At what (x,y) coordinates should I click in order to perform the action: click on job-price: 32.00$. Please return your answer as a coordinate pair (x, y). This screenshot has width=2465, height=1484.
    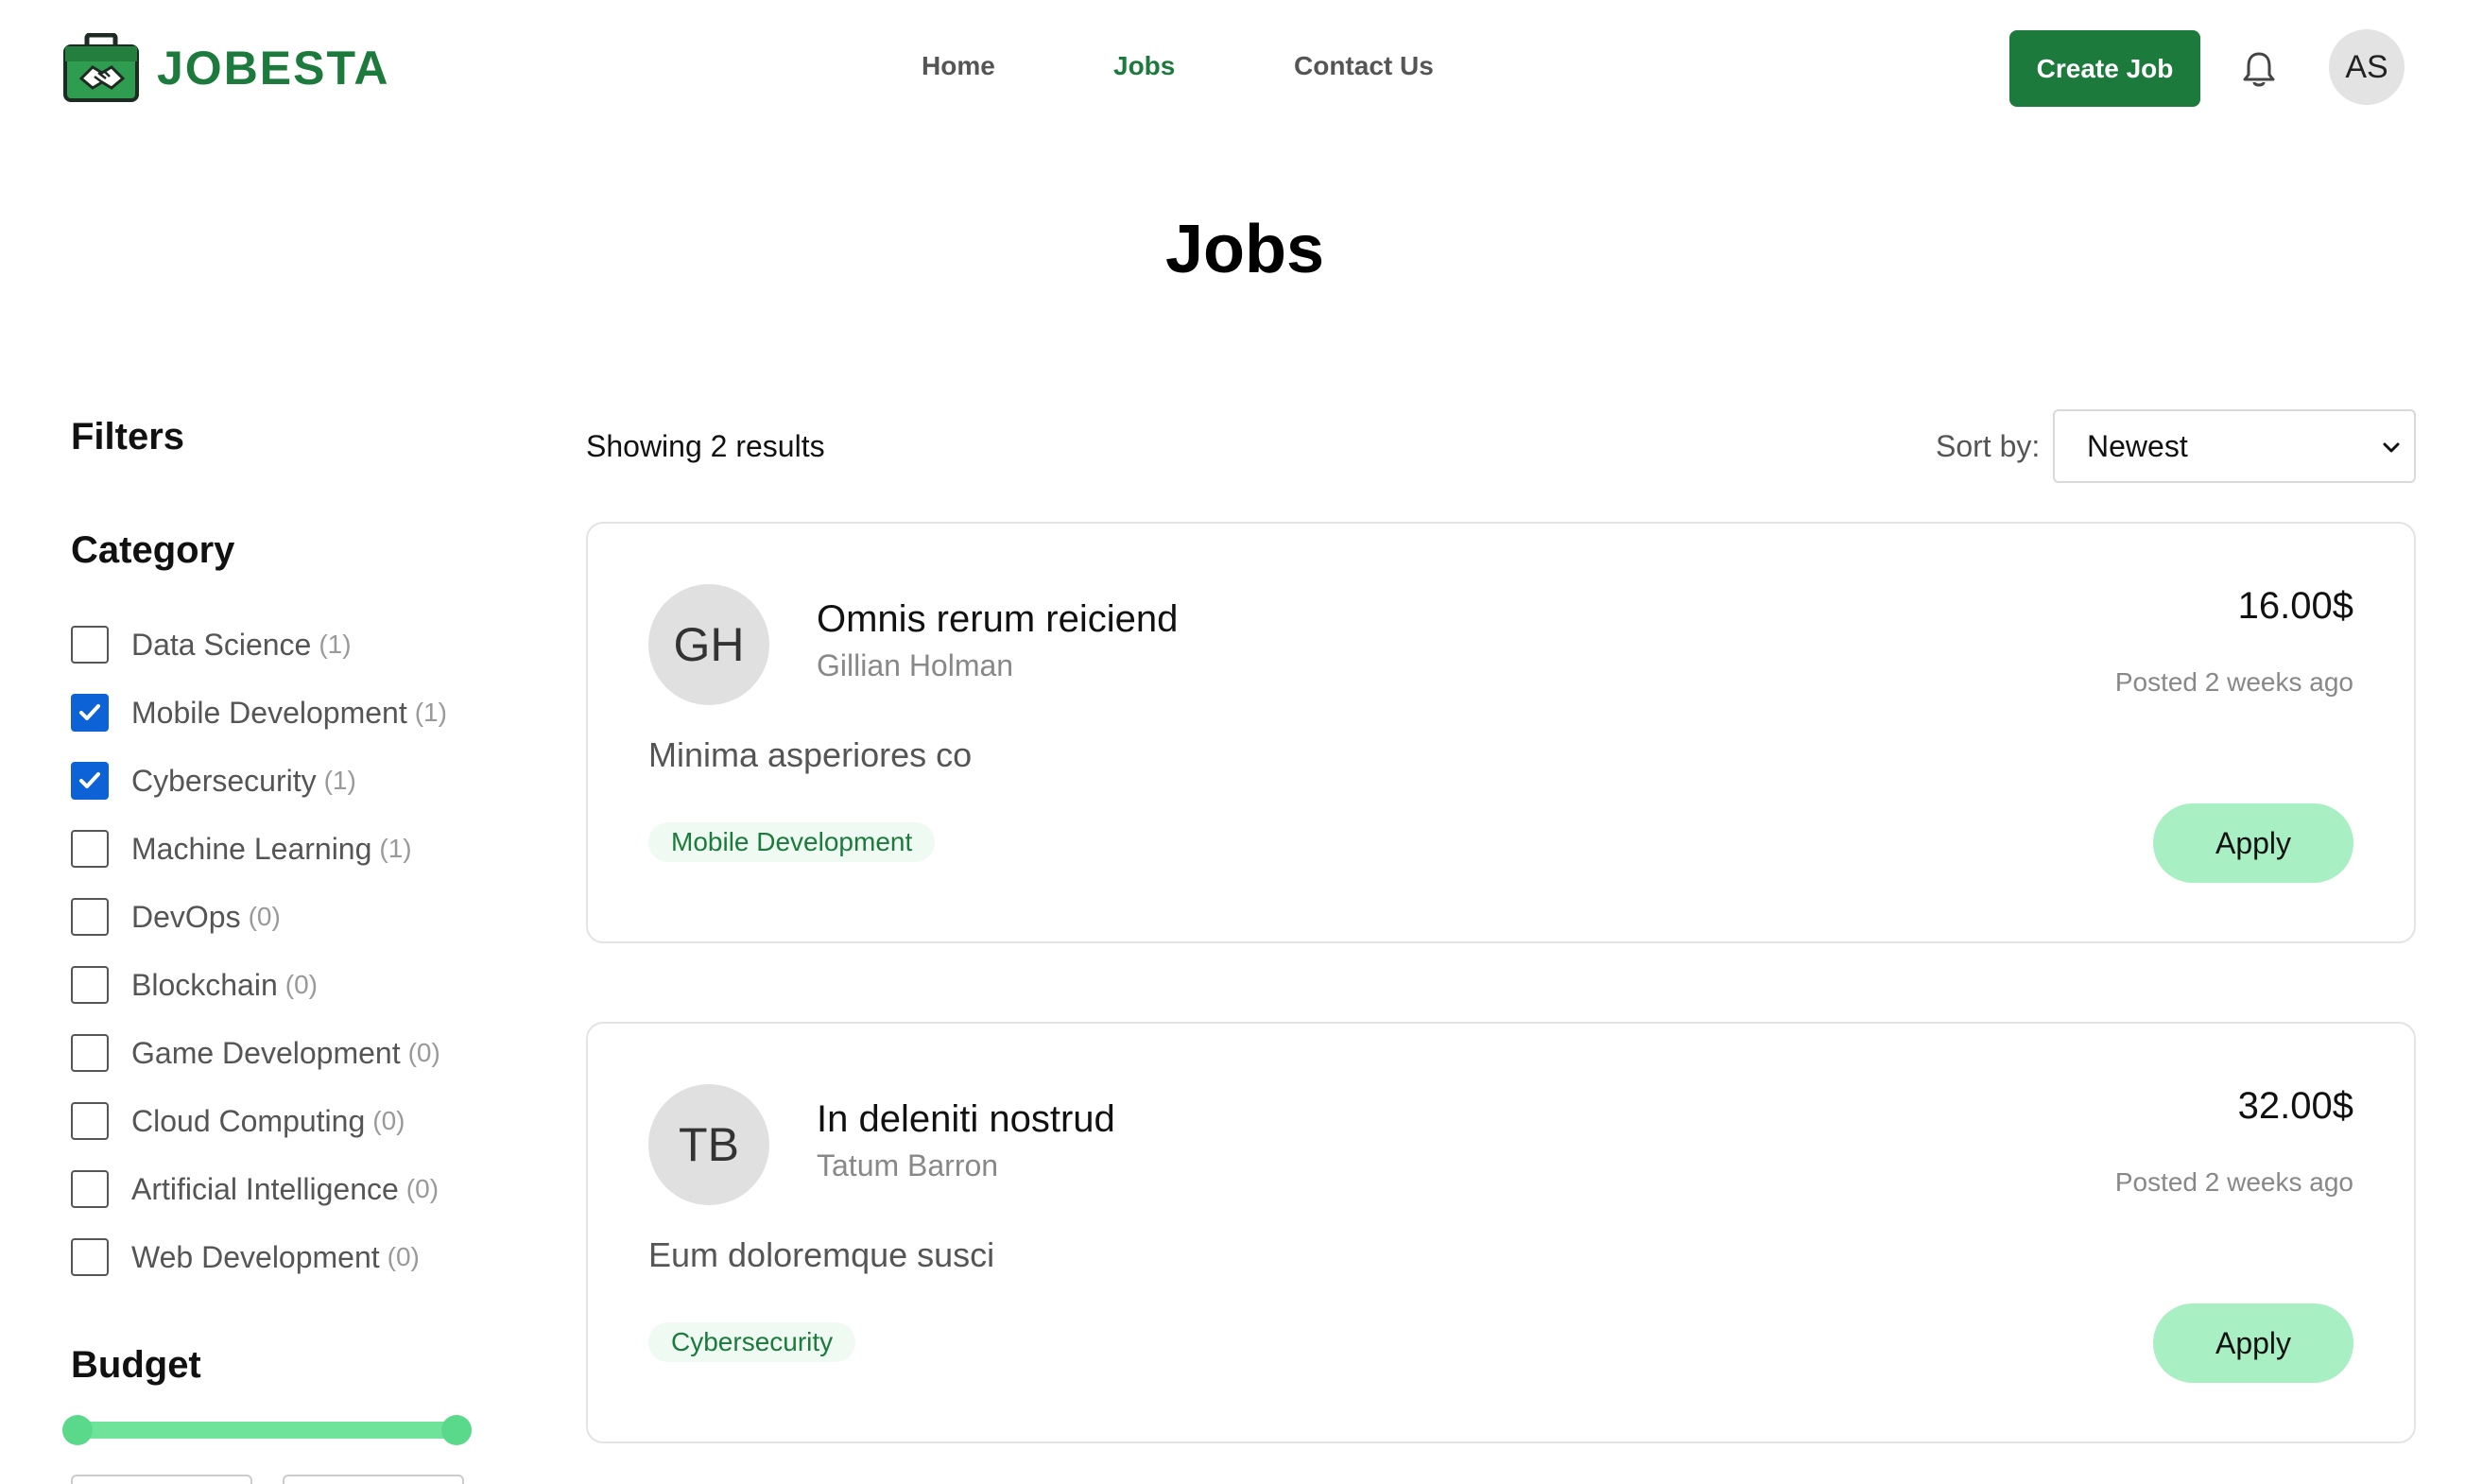
    Looking at the image, I should click on (2295, 1106).